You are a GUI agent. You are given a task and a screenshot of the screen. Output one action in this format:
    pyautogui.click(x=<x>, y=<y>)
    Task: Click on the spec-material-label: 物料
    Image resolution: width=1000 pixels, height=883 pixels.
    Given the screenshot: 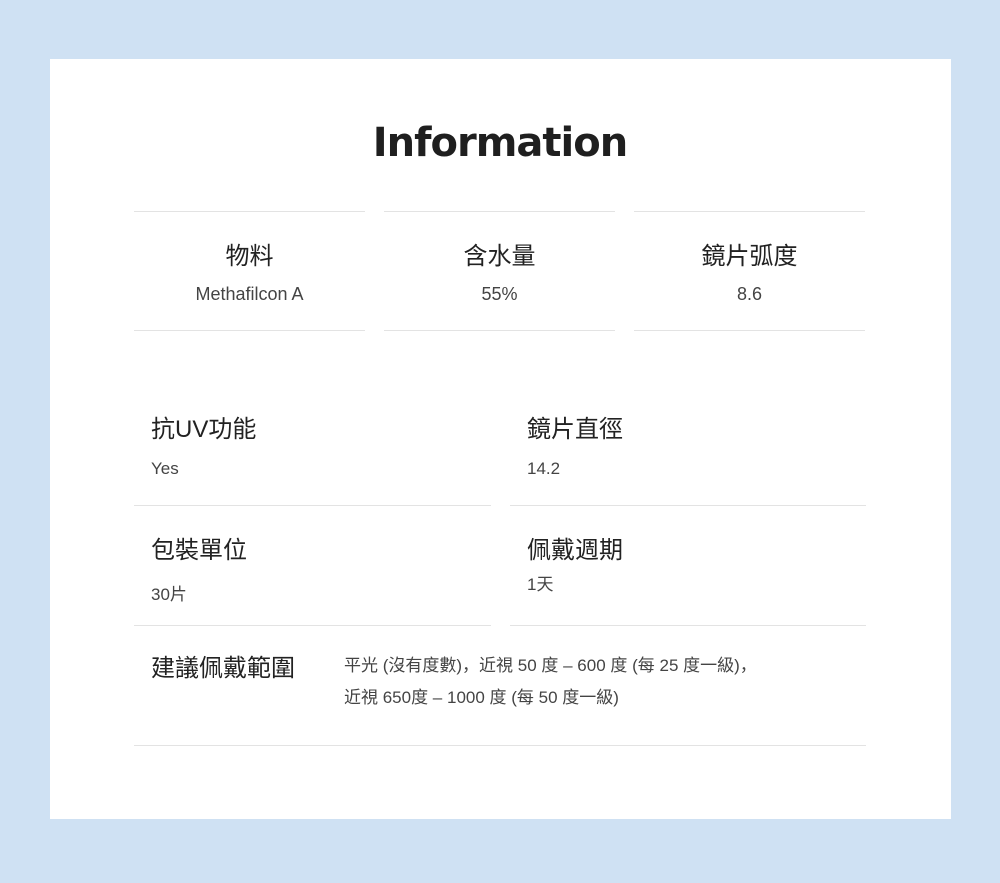 What is the action you would take?
    pyautogui.click(x=249, y=256)
    